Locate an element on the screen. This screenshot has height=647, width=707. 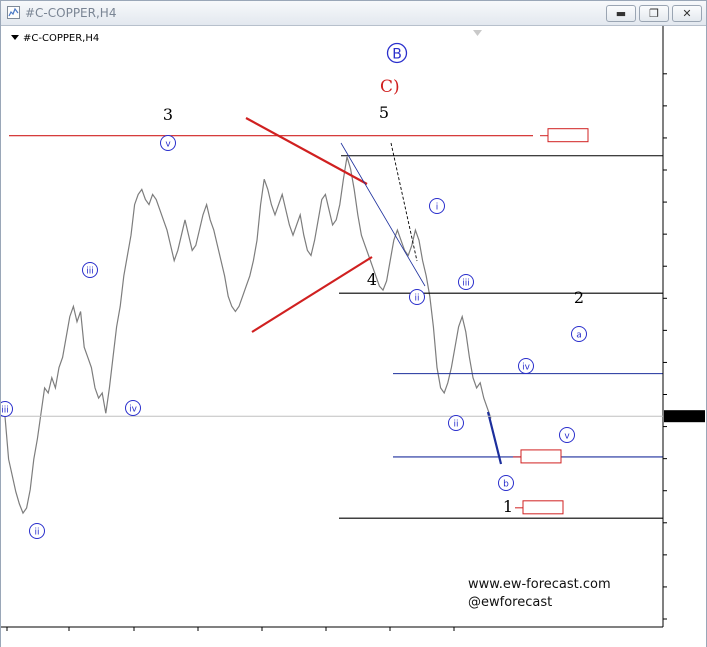
close-icon: ✕ is located at coordinates (687, 13).